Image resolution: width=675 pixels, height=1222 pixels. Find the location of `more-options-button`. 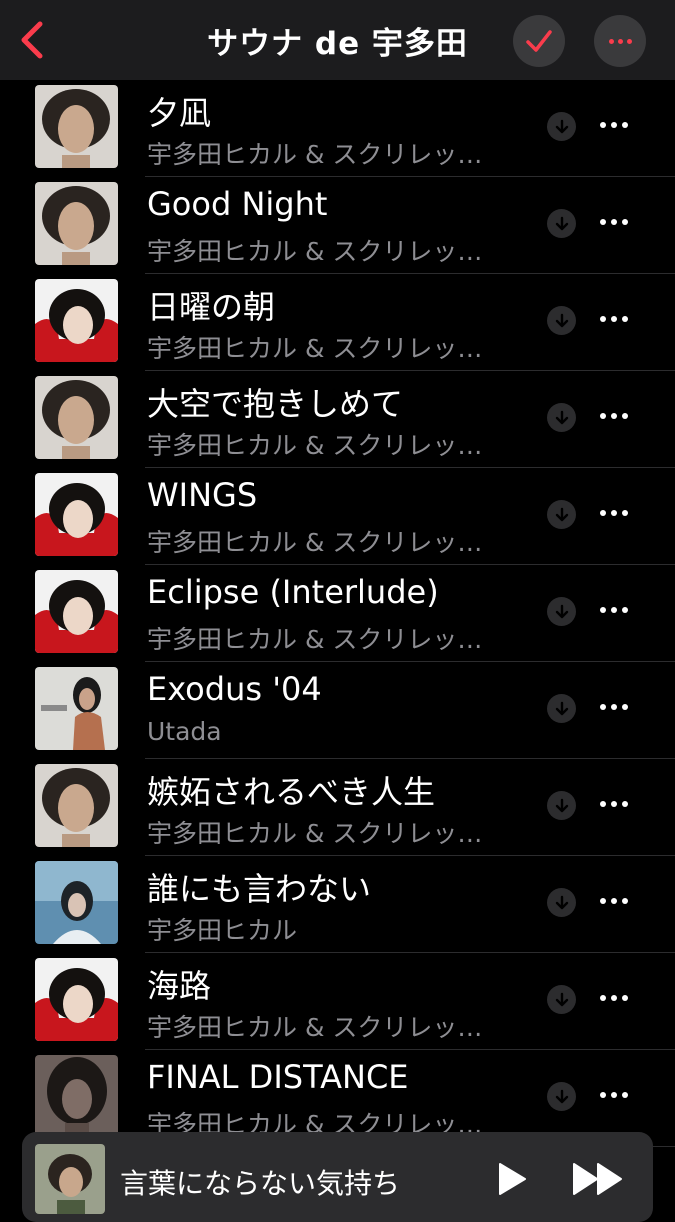

more-options-button is located at coordinates (620, 41).